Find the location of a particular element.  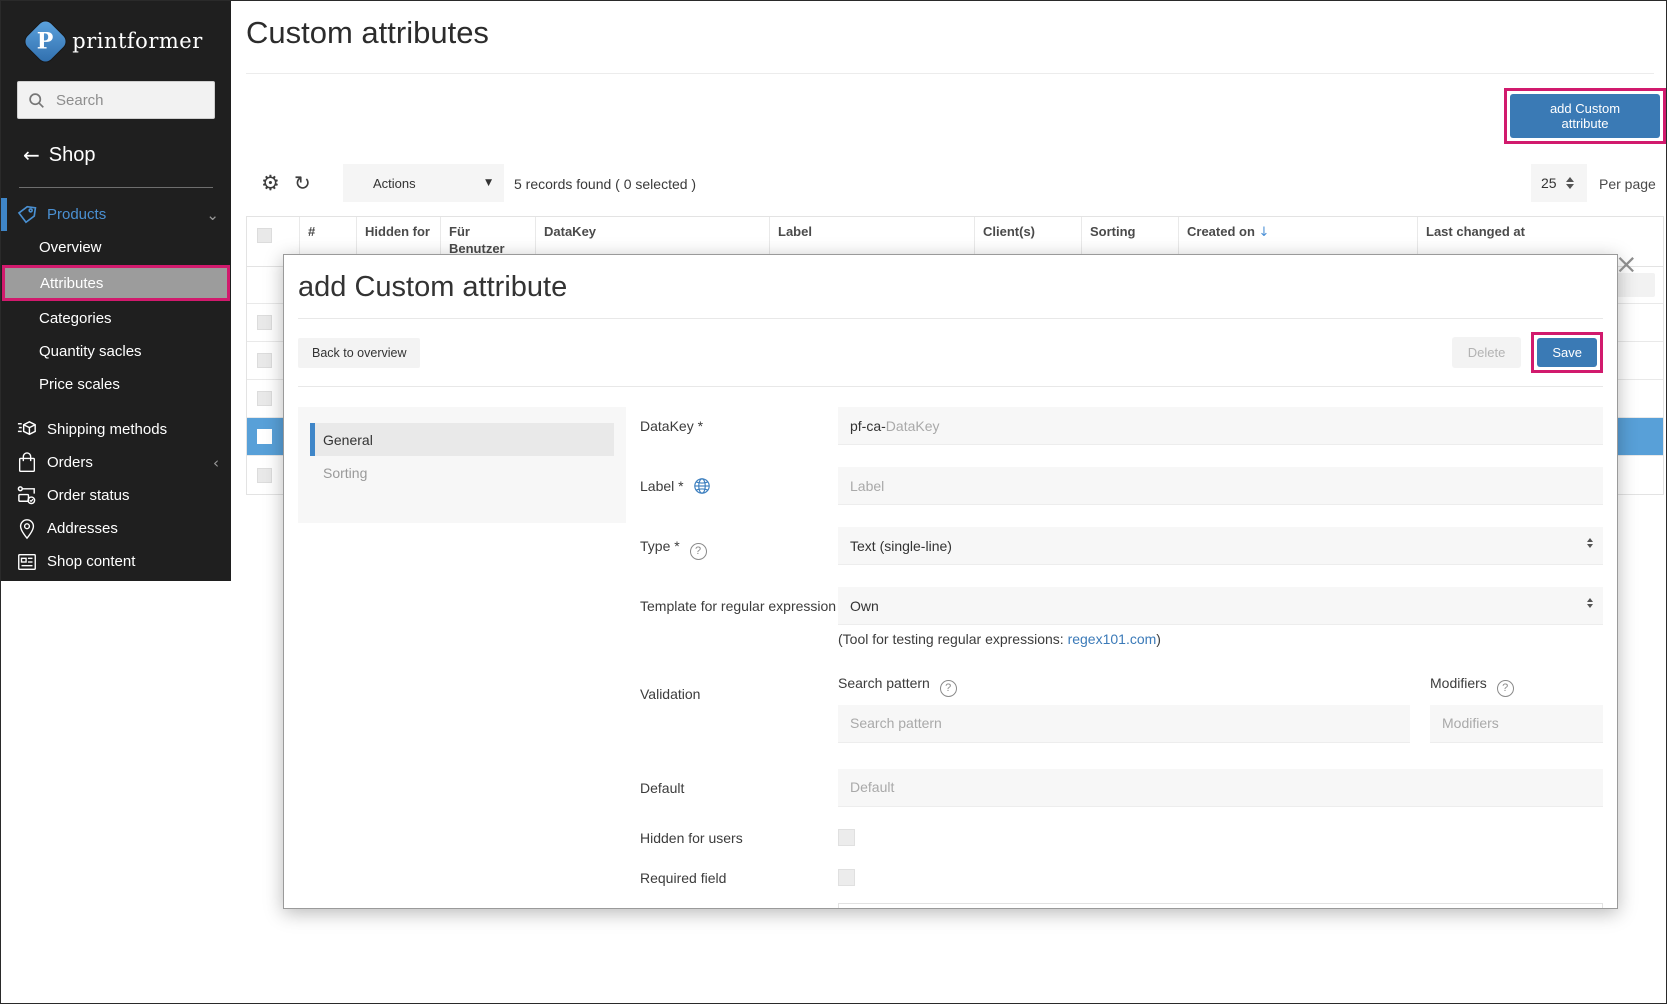

clients-option-row: Default is located at coordinates (1220, 905).